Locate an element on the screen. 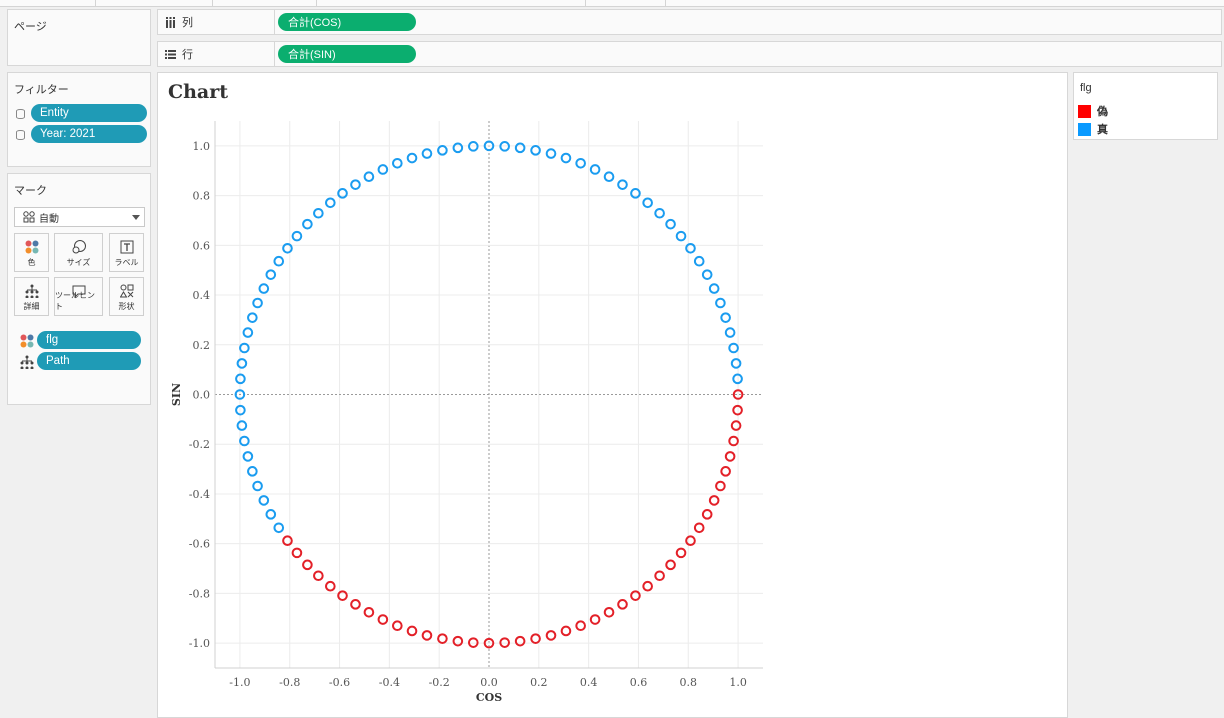 This screenshot has height=718, width=1224. rows-pill-sin: 合計(SIN) is located at coordinates (347, 54).